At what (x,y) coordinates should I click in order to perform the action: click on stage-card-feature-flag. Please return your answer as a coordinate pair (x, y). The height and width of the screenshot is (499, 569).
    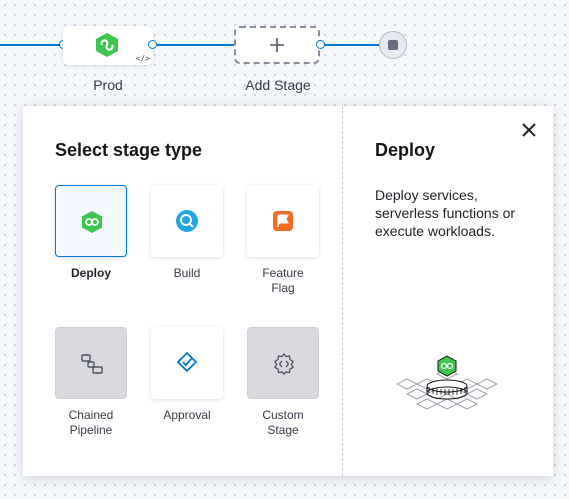
    Looking at the image, I should click on (283, 221).